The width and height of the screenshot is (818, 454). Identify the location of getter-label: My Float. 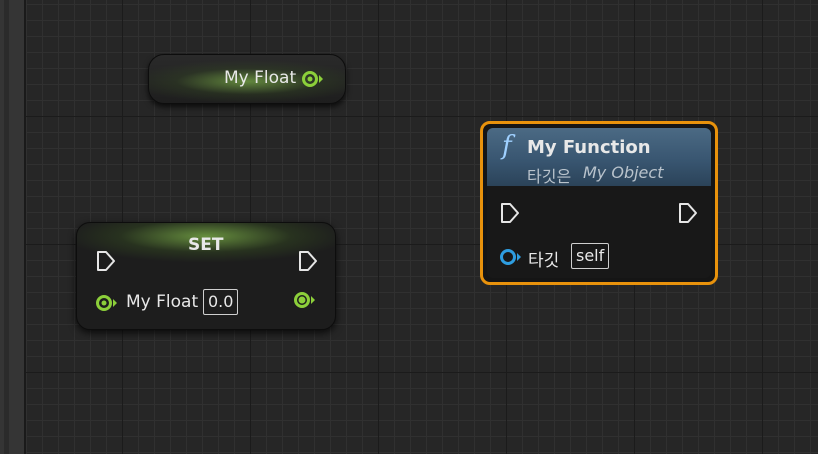
(260, 78).